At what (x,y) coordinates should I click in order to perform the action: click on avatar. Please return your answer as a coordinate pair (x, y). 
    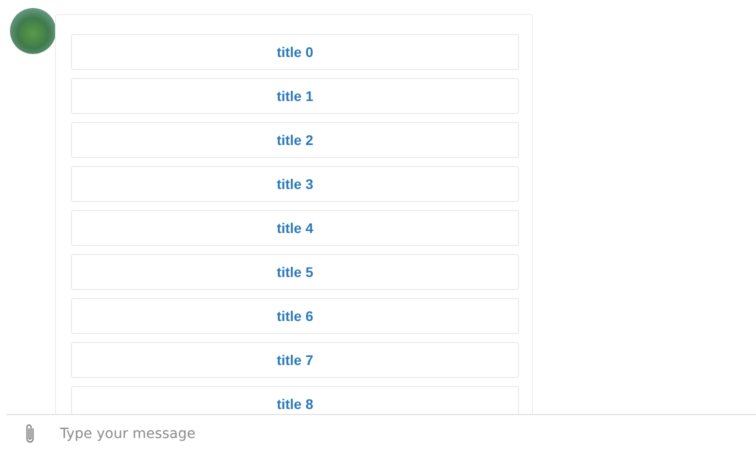
    Looking at the image, I should click on (33, 31).